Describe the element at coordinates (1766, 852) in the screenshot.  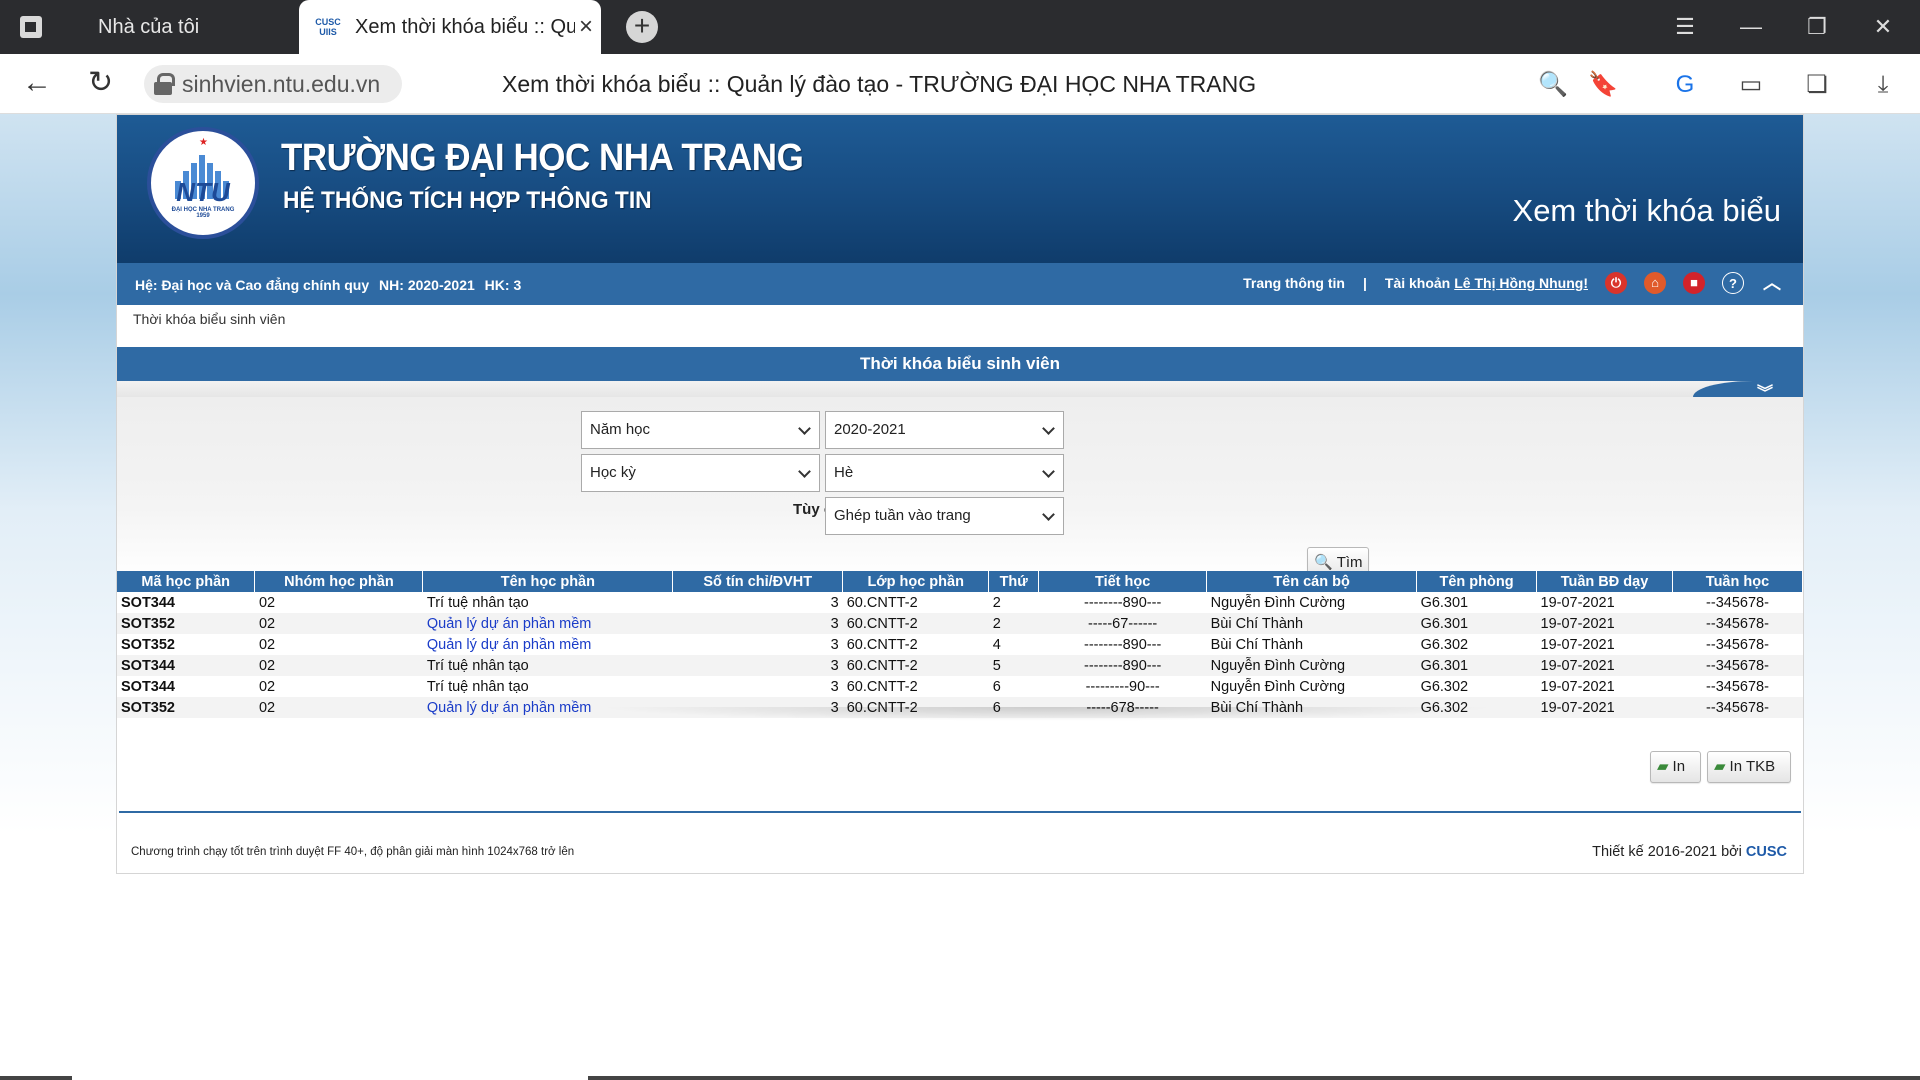
I see `cusc-link: CUSC` at that location.